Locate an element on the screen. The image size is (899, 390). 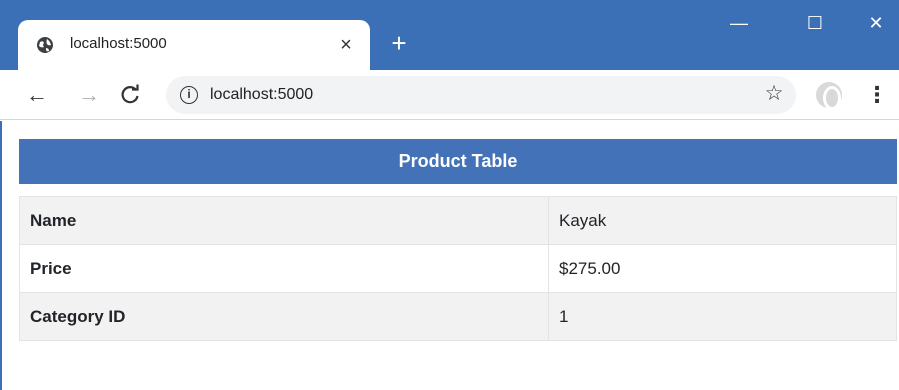
row-label: Name is located at coordinates (284, 220).